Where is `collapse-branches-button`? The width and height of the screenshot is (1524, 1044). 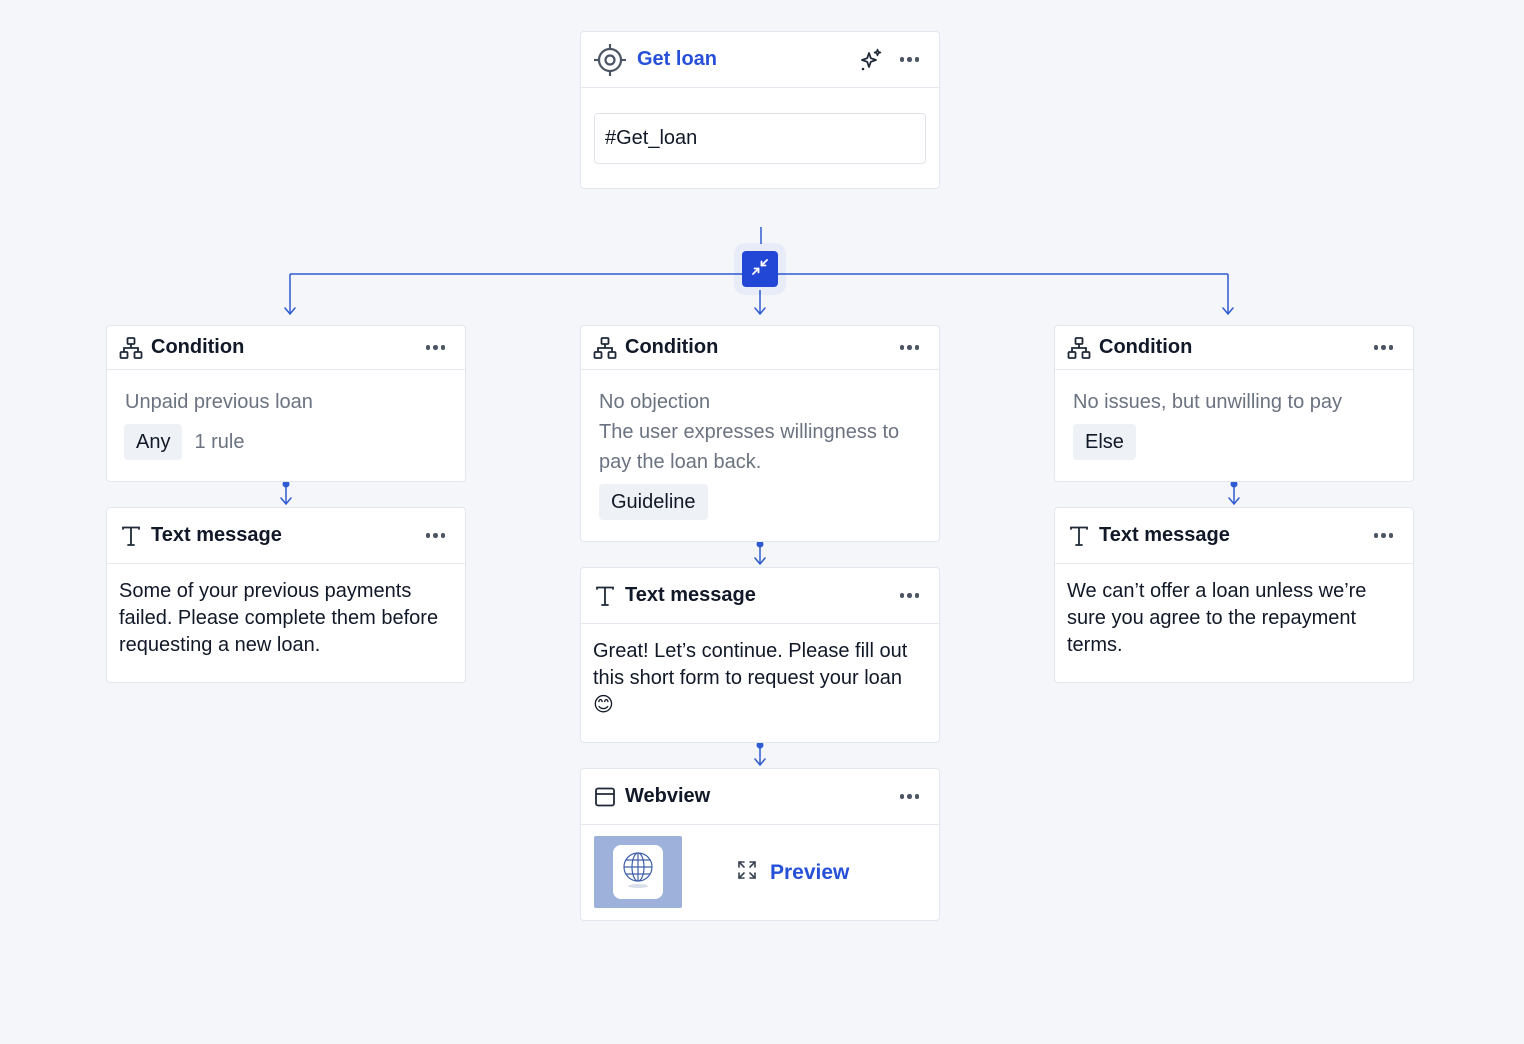
collapse-branches-button is located at coordinates (760, 269).